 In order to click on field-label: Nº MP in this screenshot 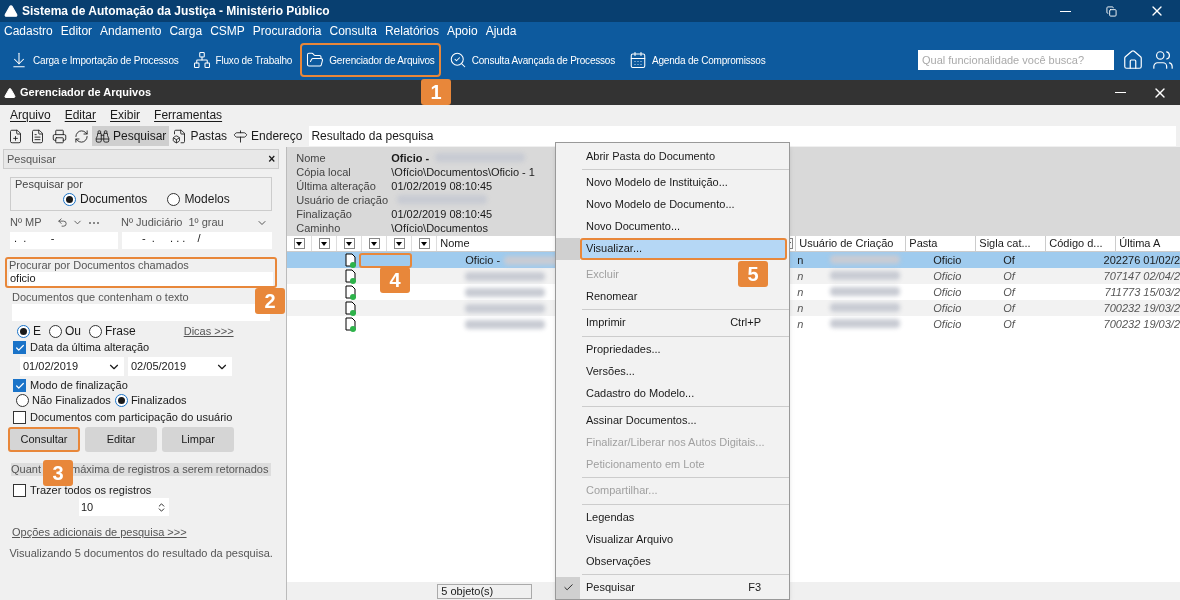, I will do `click(26, 222)`.